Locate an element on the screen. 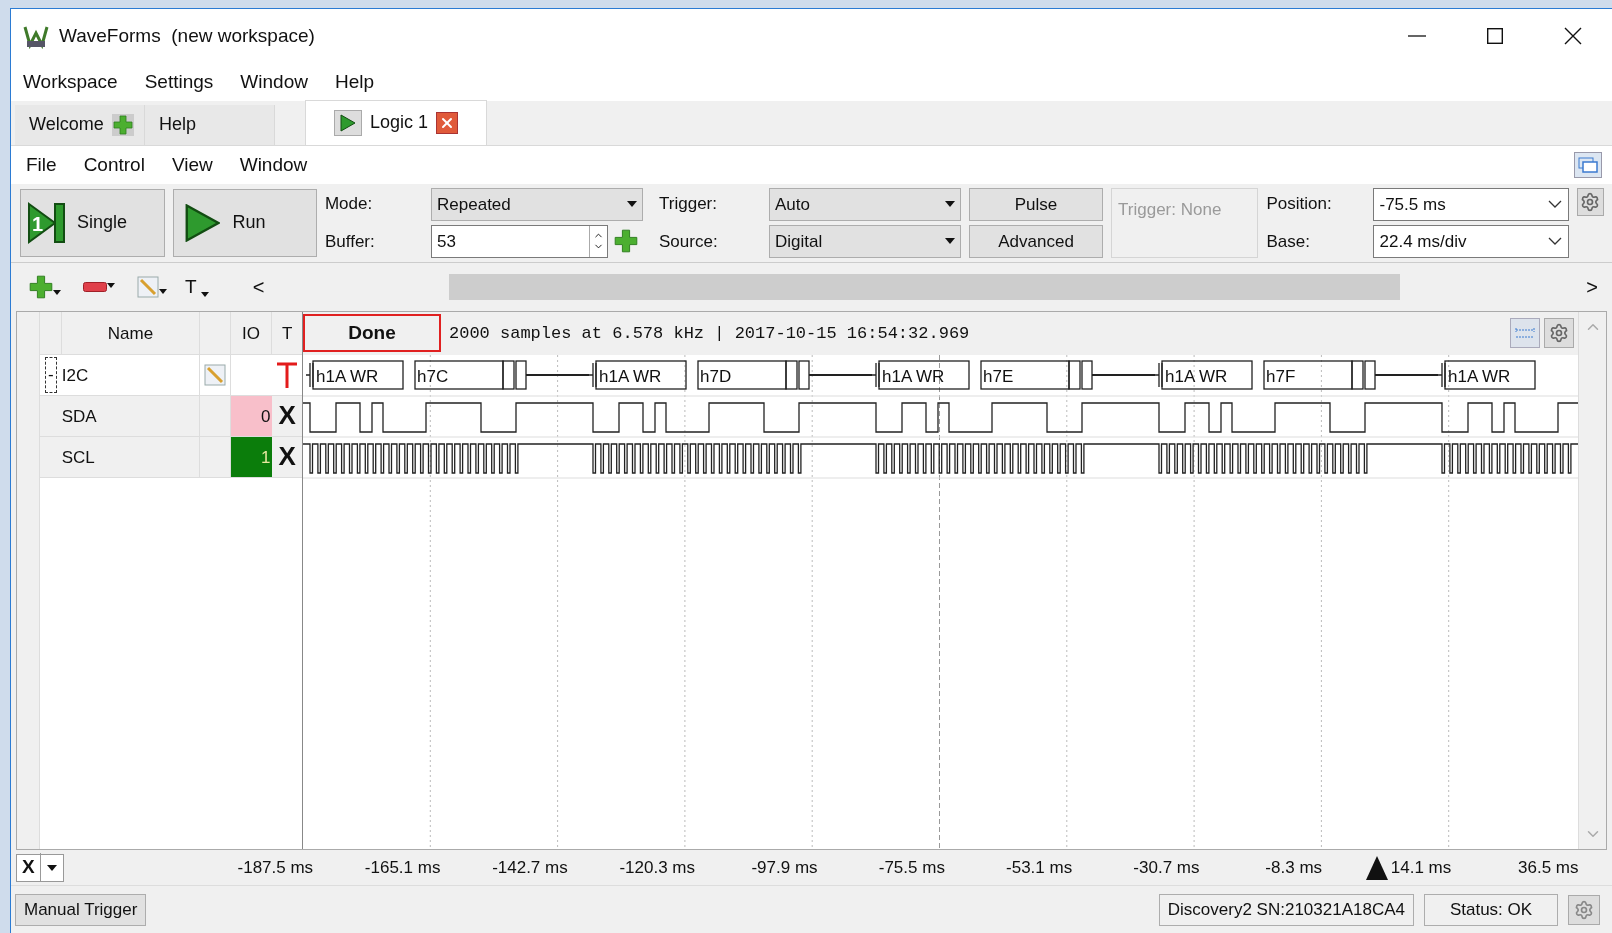 The width and height of the screenshot is (1612, 933). axis-tick-label: 14.1 ms is located at coordinates (1421, 867).